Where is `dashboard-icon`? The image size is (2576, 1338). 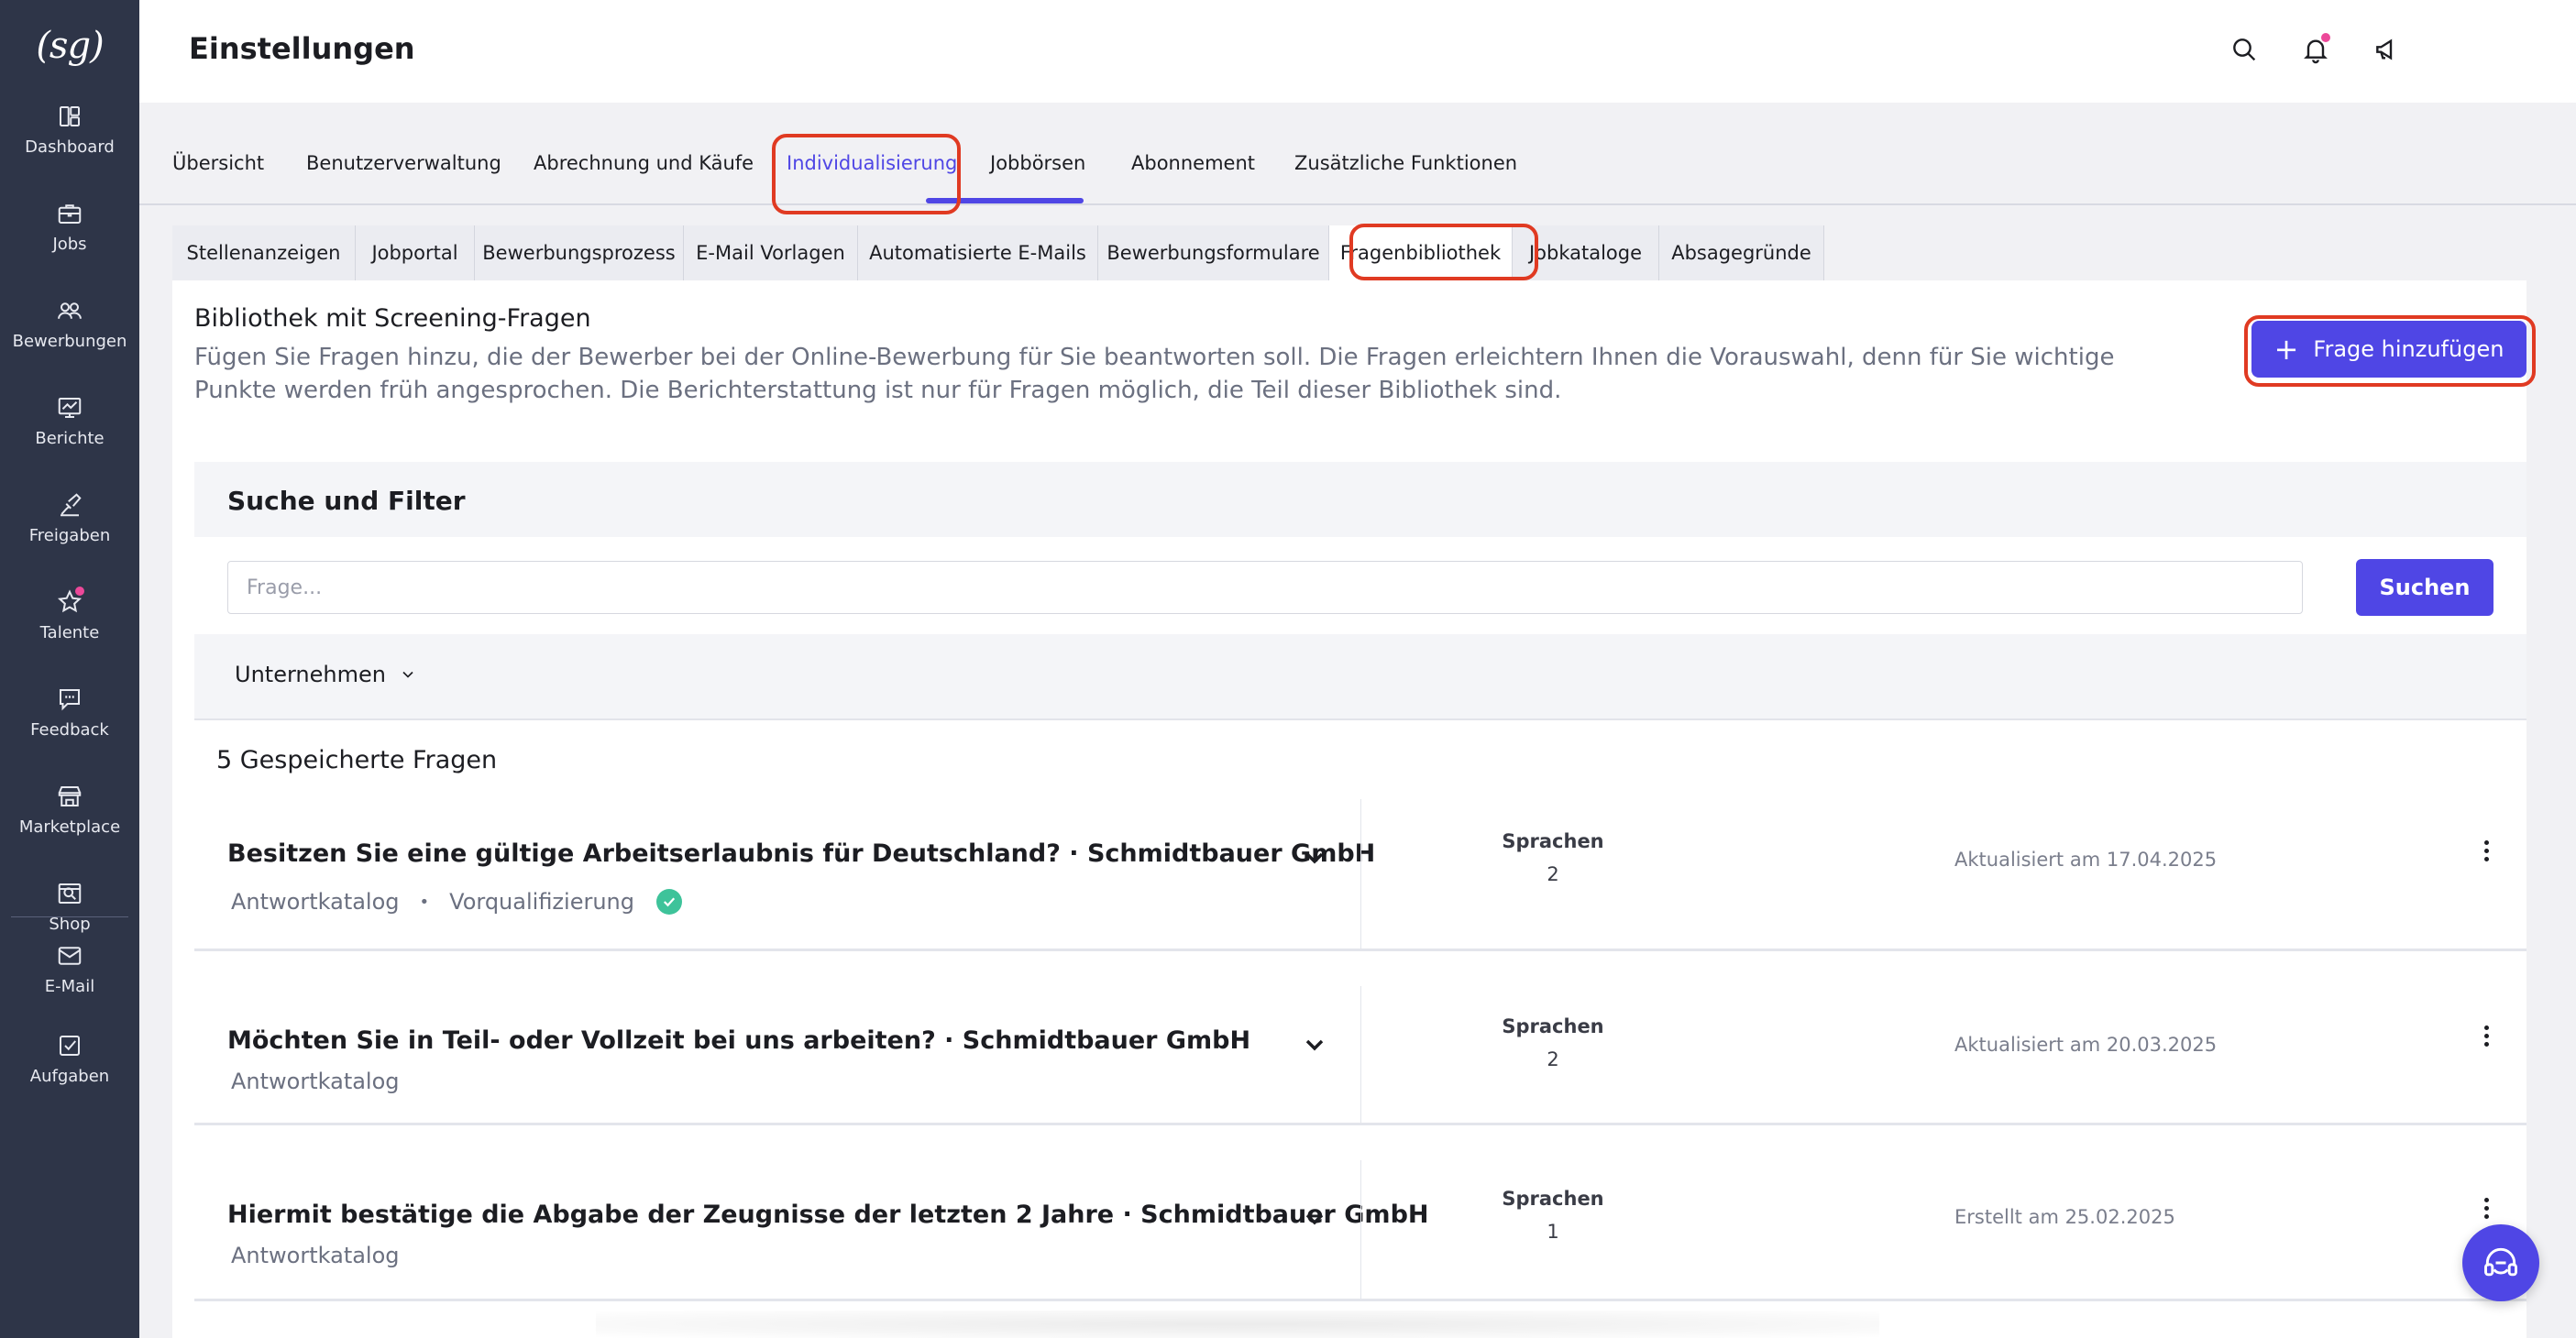
dashboard-icon is located at coordinates (70, 116).